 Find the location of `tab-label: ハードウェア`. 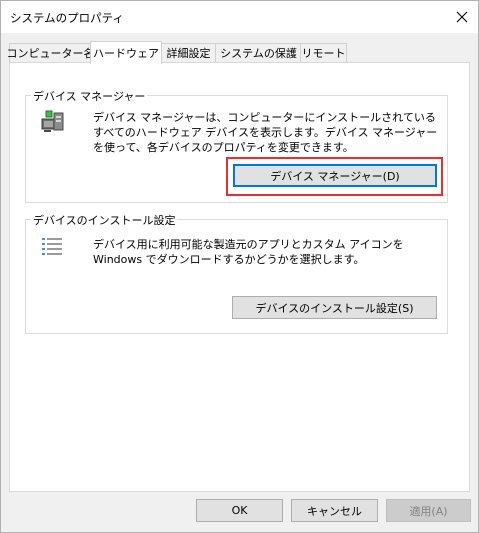

tab-label: ハードウェア is located at coordinates (126, 53).